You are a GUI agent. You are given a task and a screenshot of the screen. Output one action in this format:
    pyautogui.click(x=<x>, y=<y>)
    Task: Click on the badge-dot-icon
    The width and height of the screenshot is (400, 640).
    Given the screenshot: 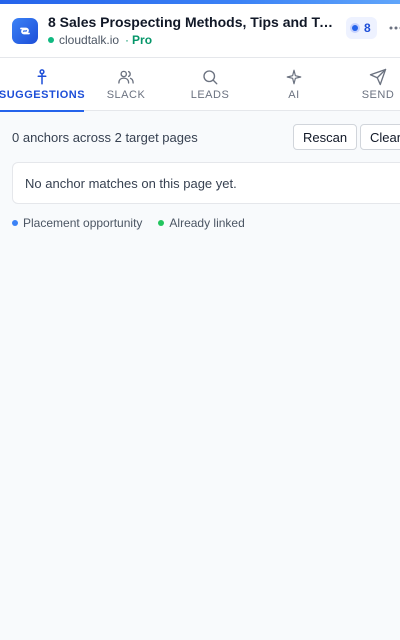 What is the action you would take?
    pyautogui.click(x=355, y=28)
    